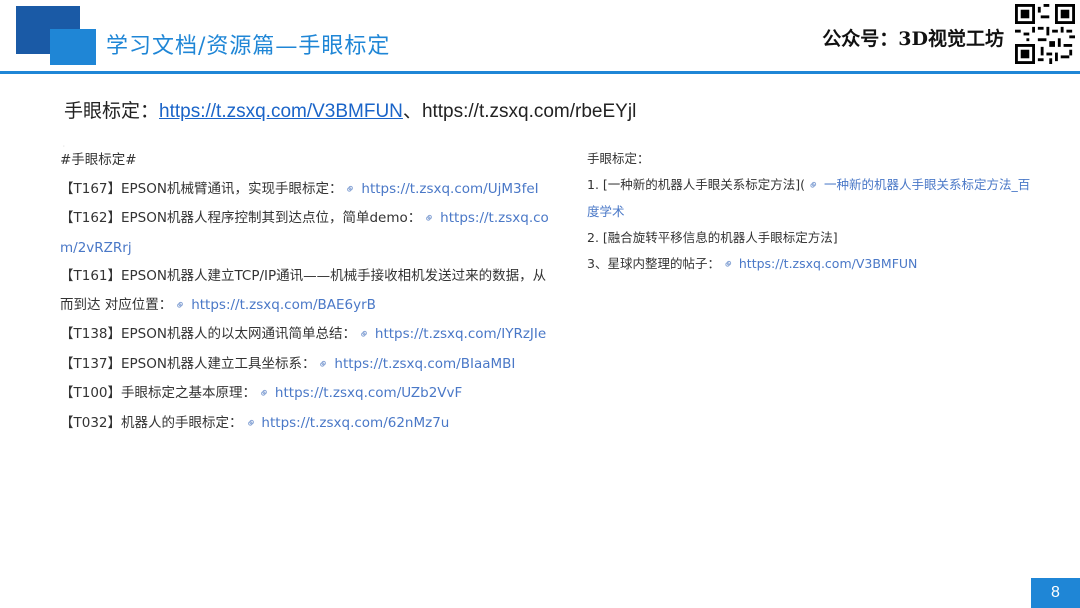 The height and width of the screenshot is (608, 1080). I want to click on item-text: 【T100】手眼标定之基本原理：, so click(158, 393).